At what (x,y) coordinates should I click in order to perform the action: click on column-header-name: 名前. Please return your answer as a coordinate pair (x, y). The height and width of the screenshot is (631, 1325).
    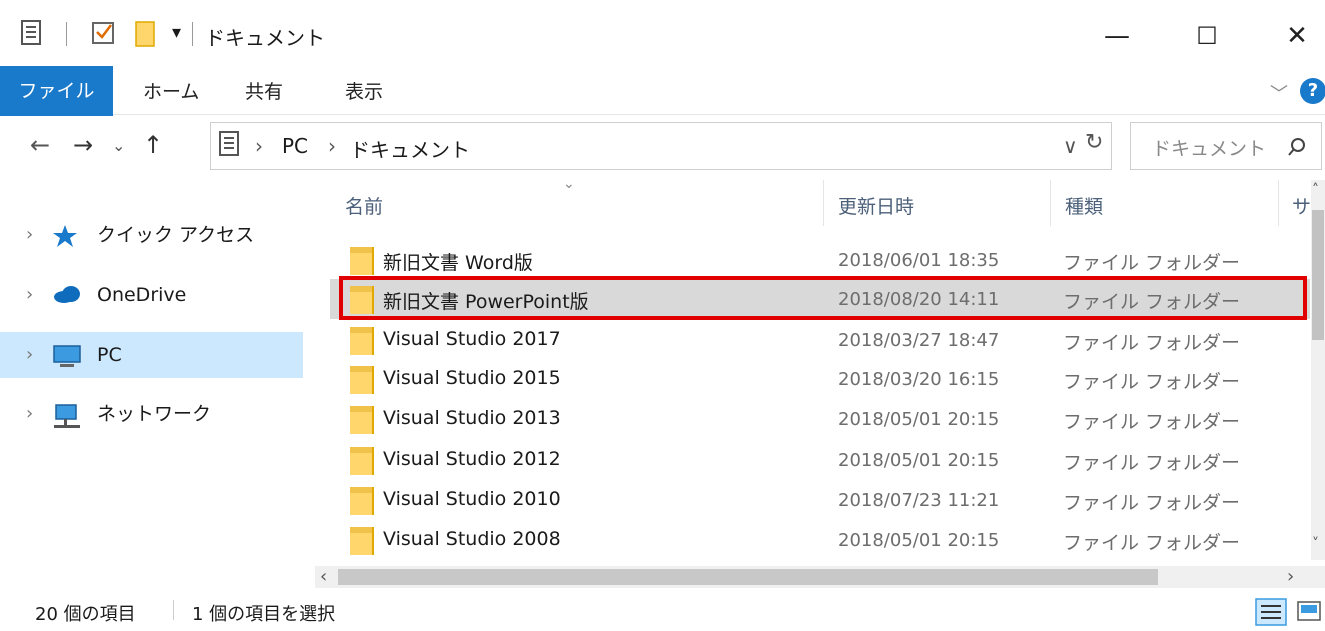
    Looking at the image, I should click on (364, 205).